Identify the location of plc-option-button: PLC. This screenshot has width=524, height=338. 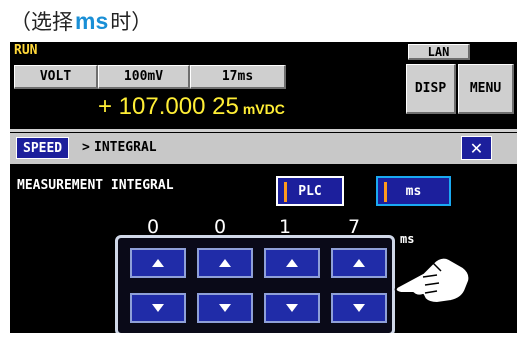
(310, 191).